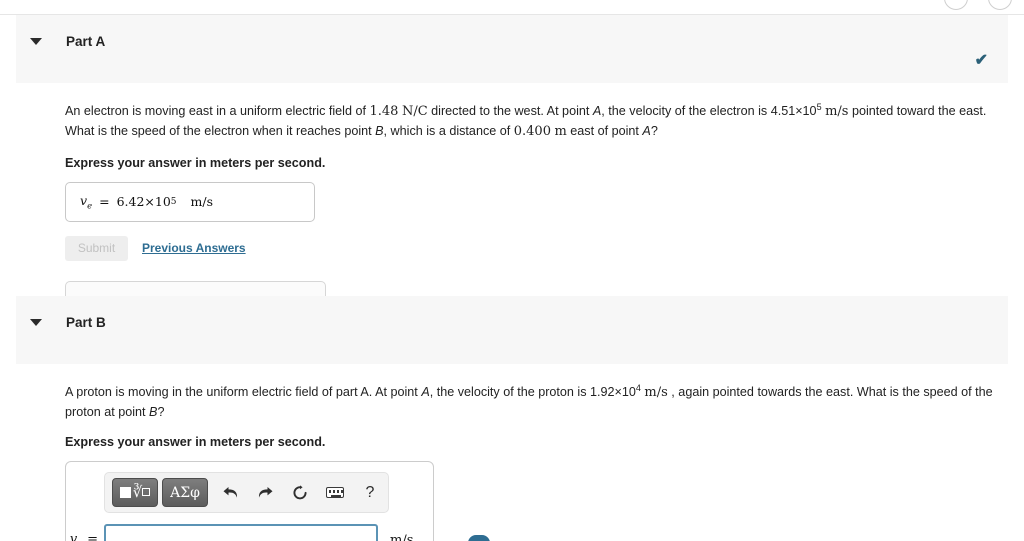  What do you see at coordinates (425, 392) in the screenshot?
I see `qb-point-a: A` at bounding box center [425, 392].